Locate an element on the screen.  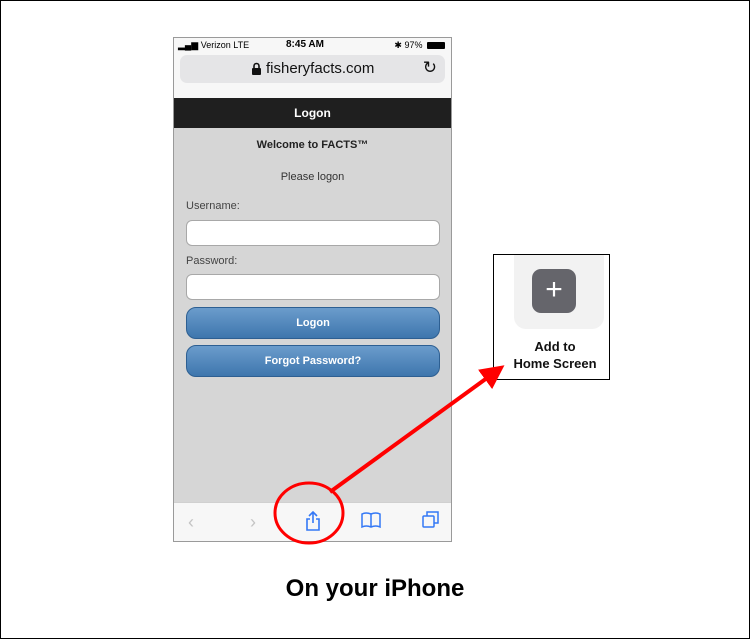
callout-arrow is located at coordinates (416, 429).